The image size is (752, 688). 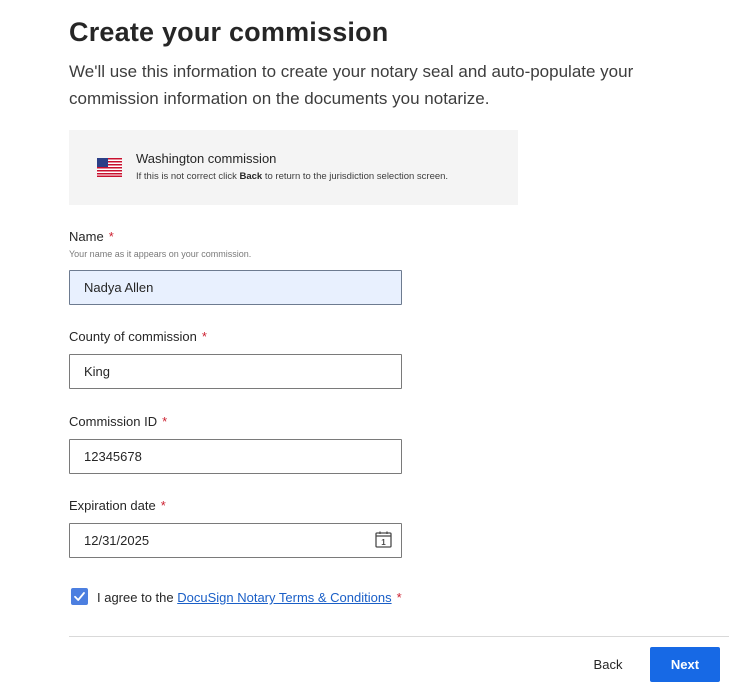 I want to click on calendar-icon: 1, so click(x=383, y=539).